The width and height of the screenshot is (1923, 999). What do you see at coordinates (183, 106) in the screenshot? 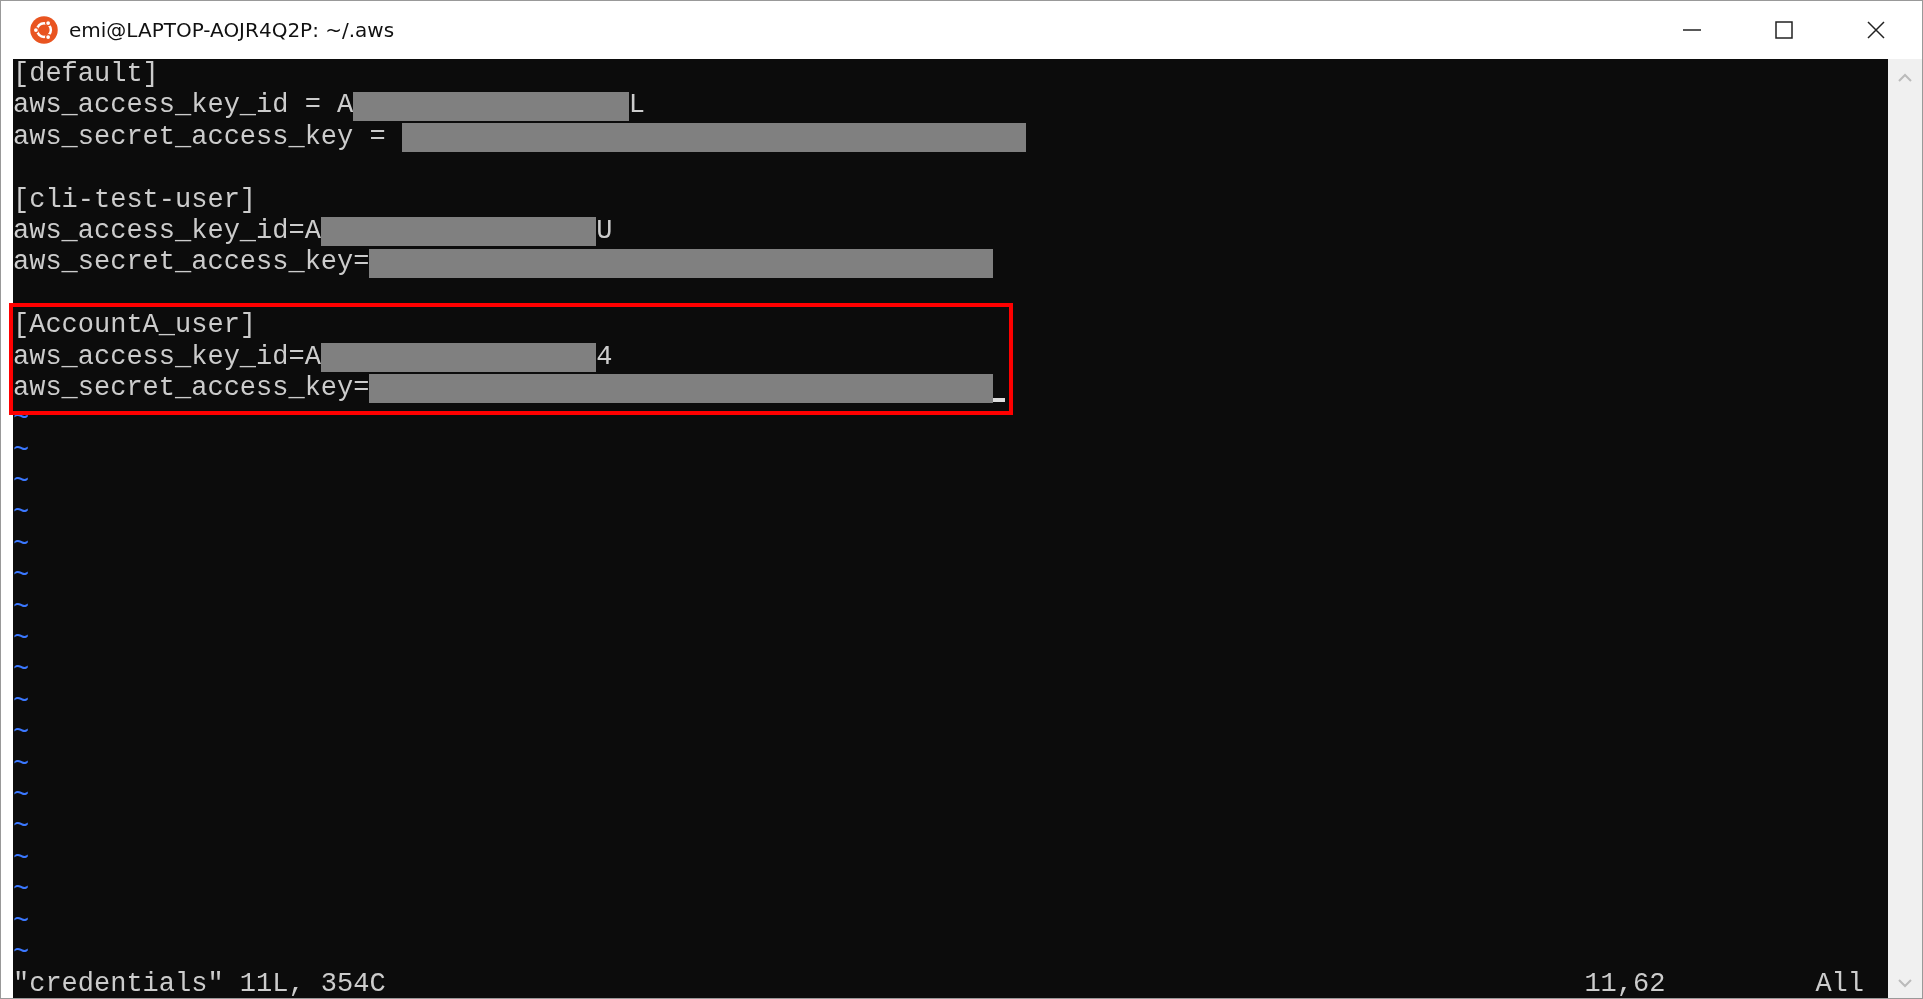
I see `code-text: aws_access_key_id = A` at bounding box center [183, 106].